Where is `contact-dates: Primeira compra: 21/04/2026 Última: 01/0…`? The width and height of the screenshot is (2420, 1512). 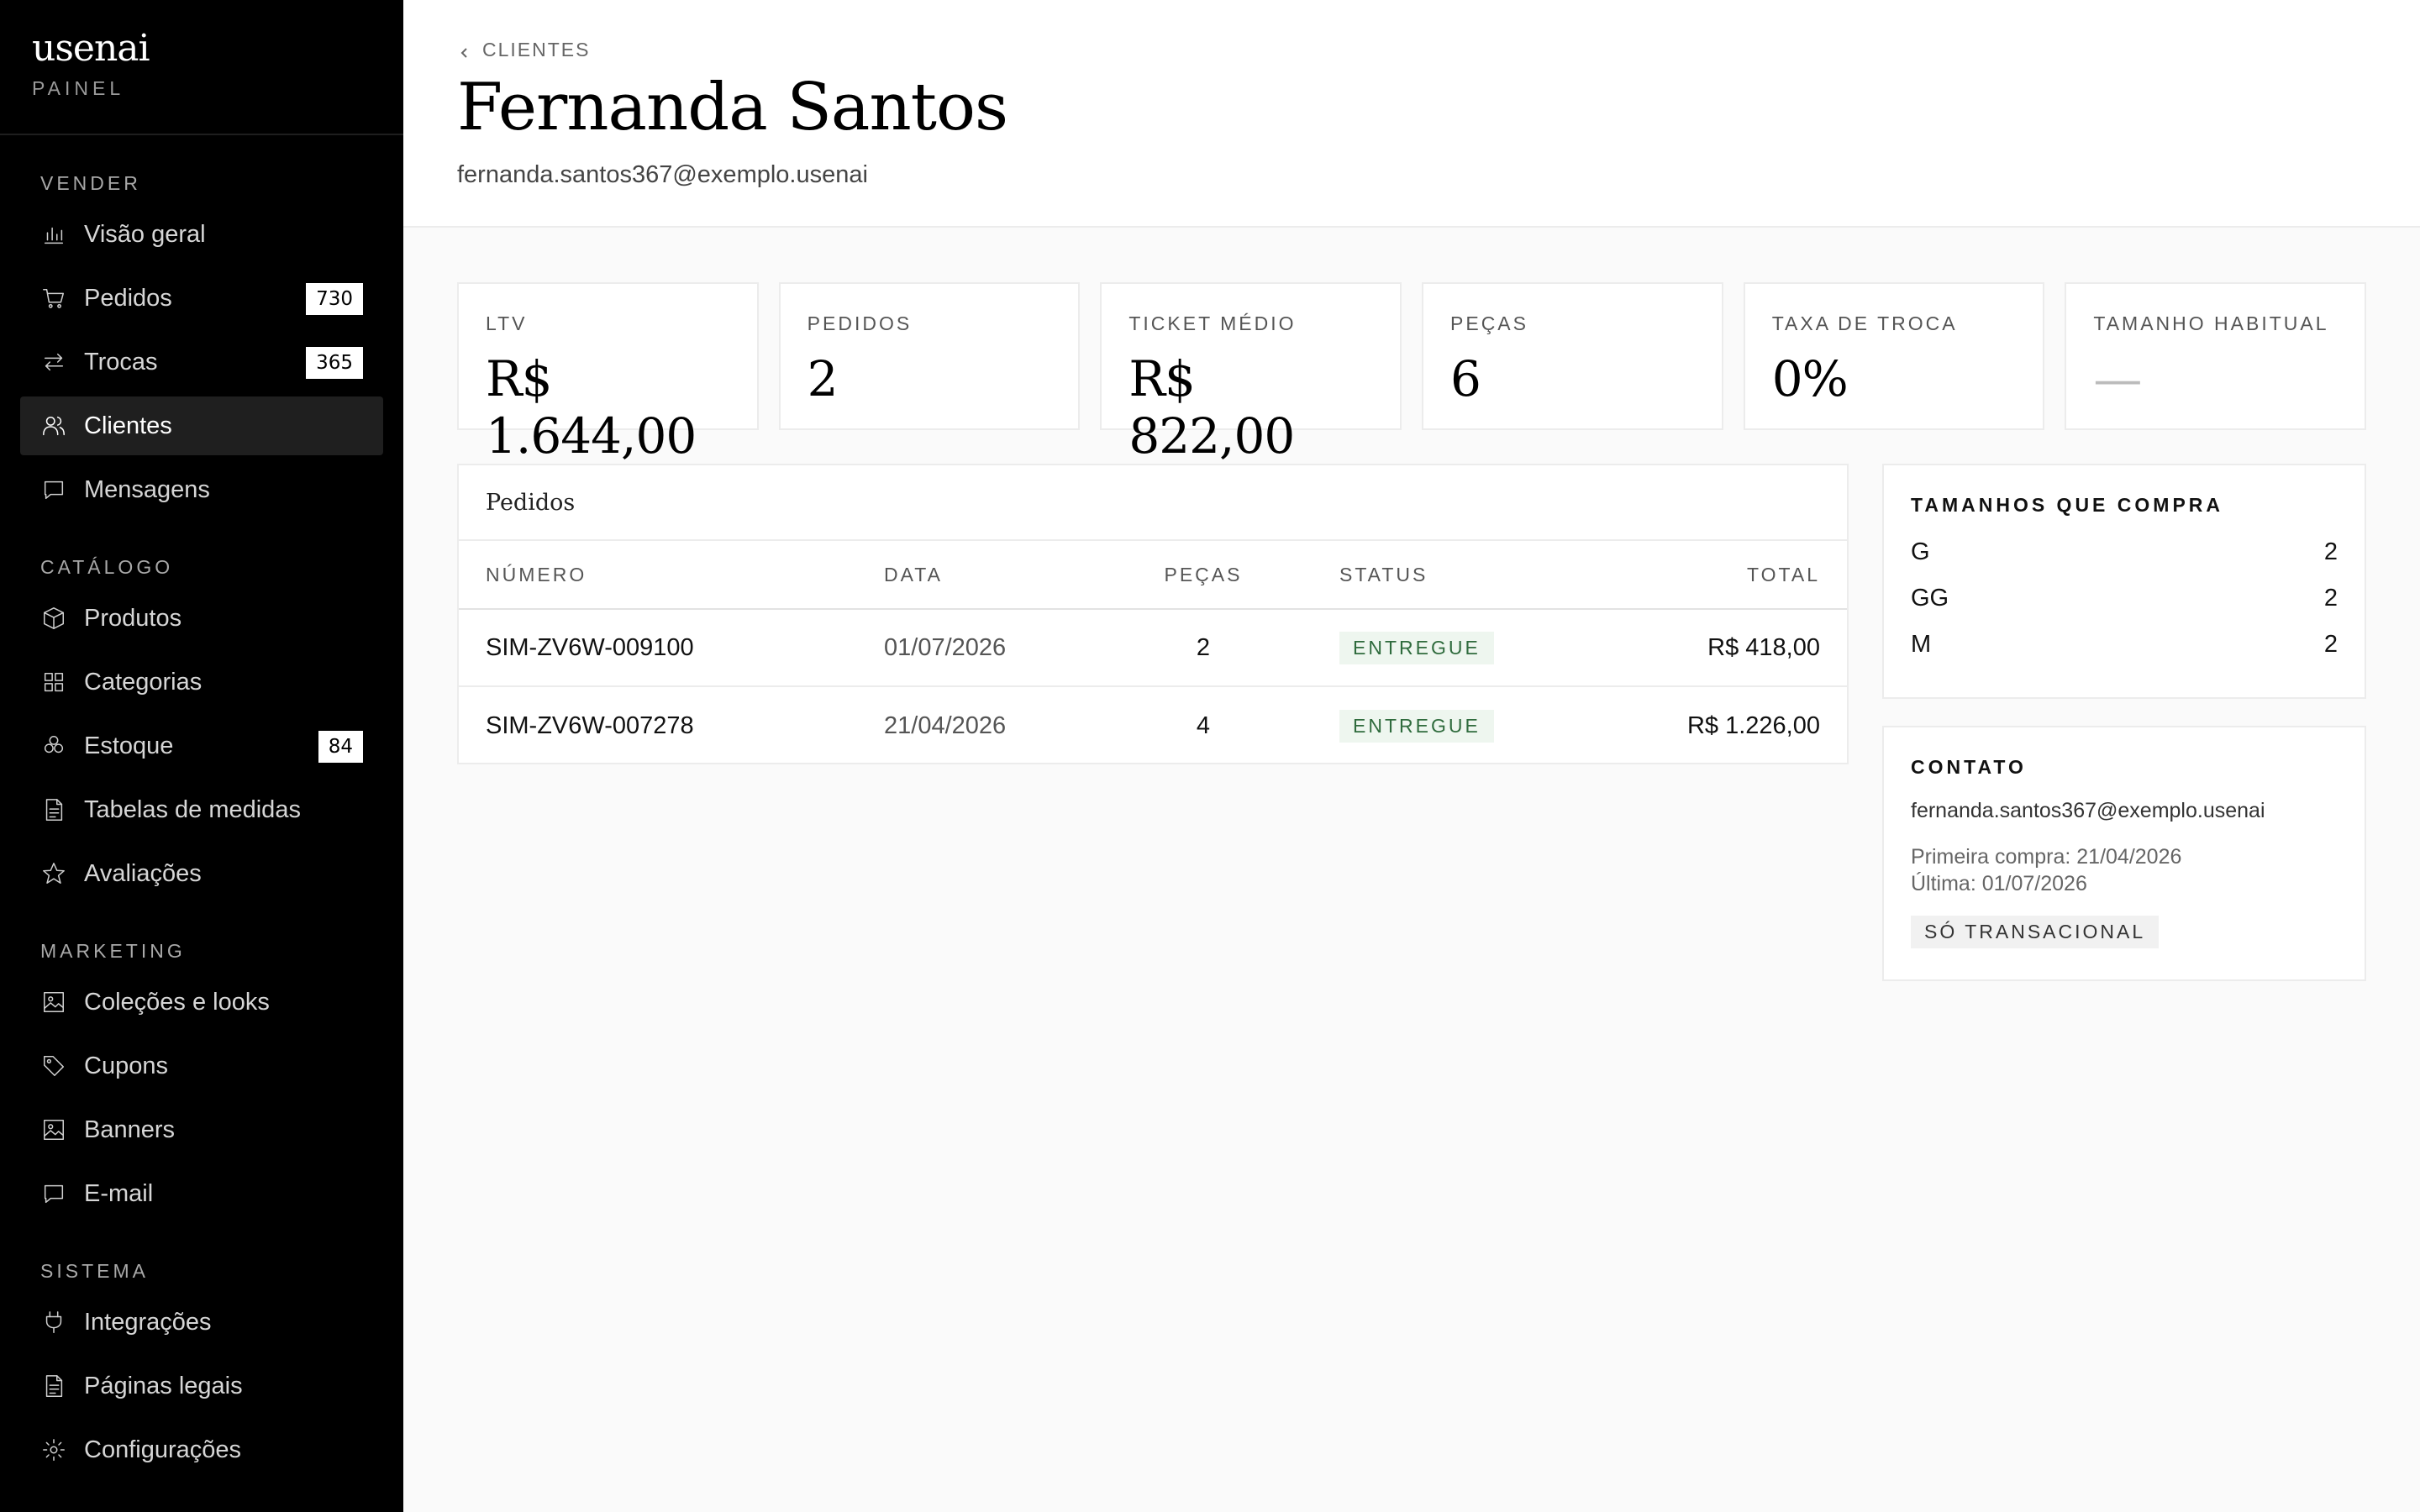 contact-dates: Primeira compra: 21/04/2026 Última: 01/0… is located at coordinates (2124, 870).